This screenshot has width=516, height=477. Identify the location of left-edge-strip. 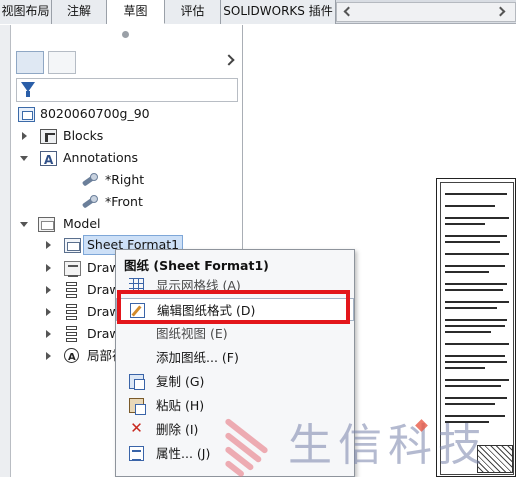
(5, 251).